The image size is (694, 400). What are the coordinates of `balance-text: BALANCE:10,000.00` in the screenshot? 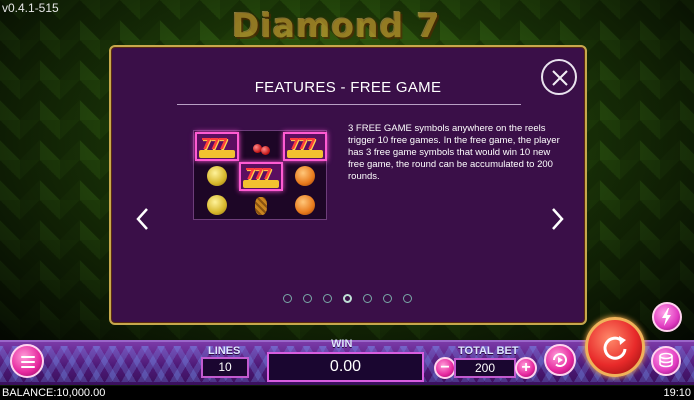 It's located at (54, 393).